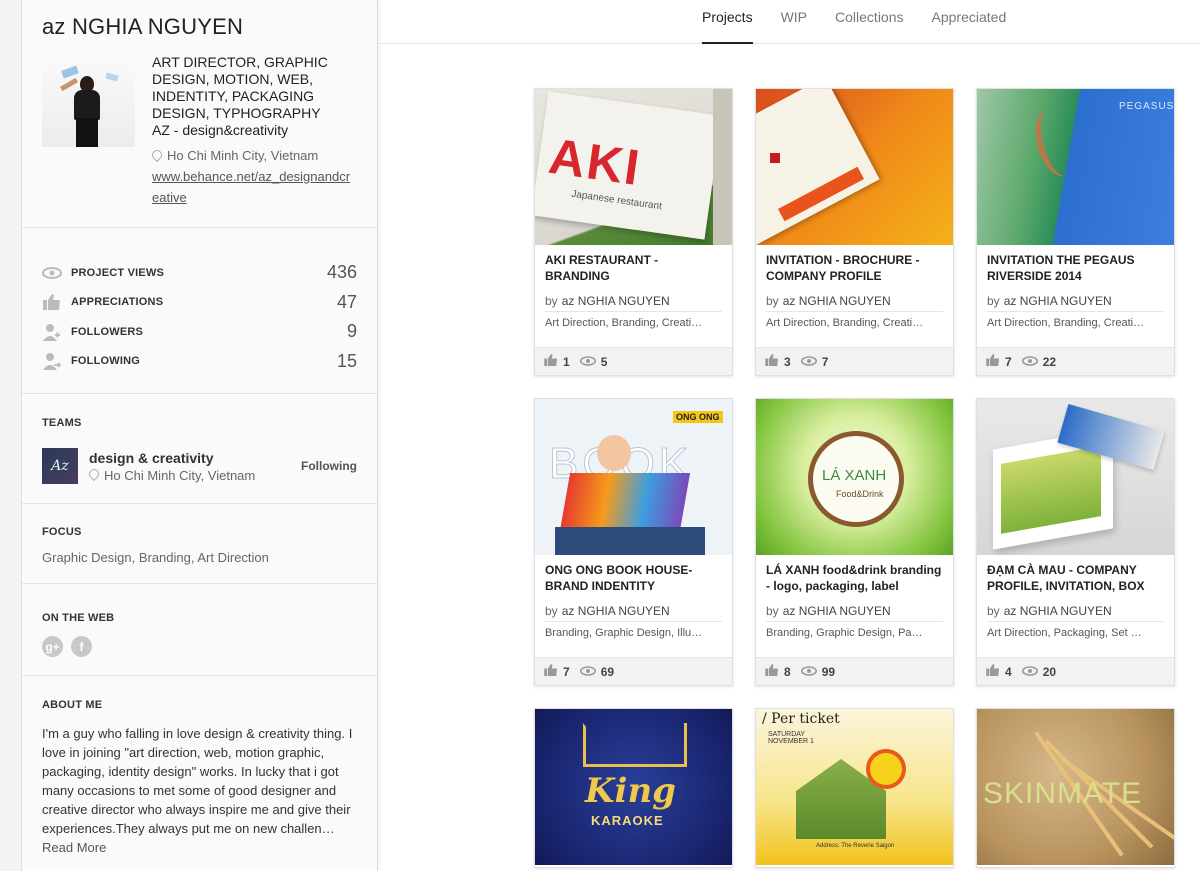 Image resolution: width=1200 pixels, height=871 pixels. Describe the element at coordinates (1075, 671) in the screenshot. I see `project-stats: 4 20` at that location.